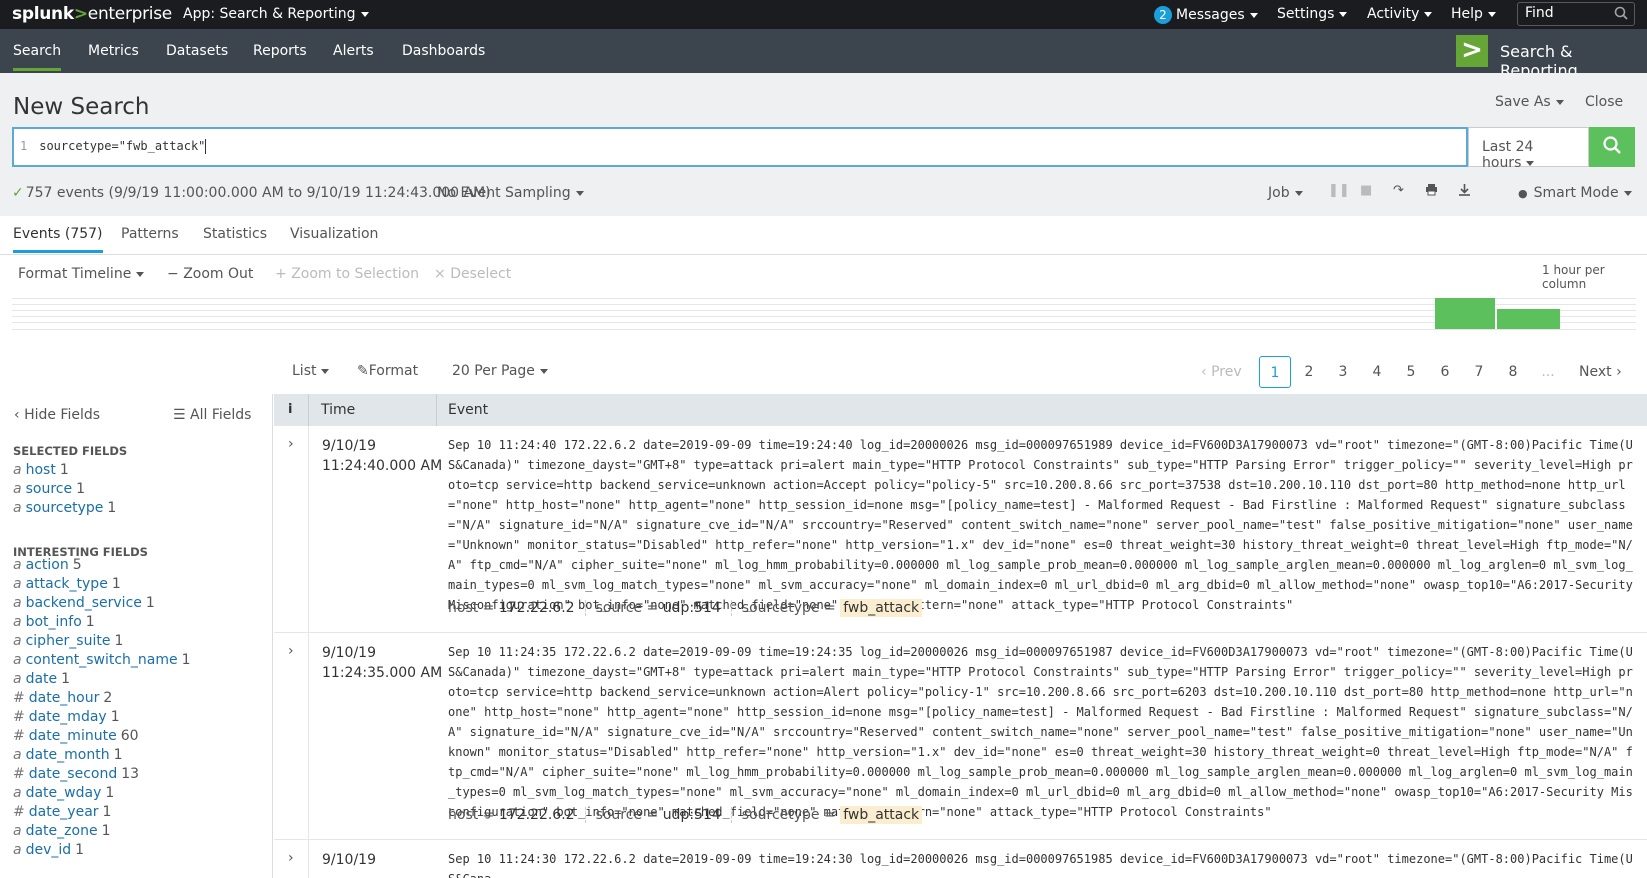  Describe the element at coordinates (1529, 102) in the screenshot. I see `save-as-button: Save As` at that location.